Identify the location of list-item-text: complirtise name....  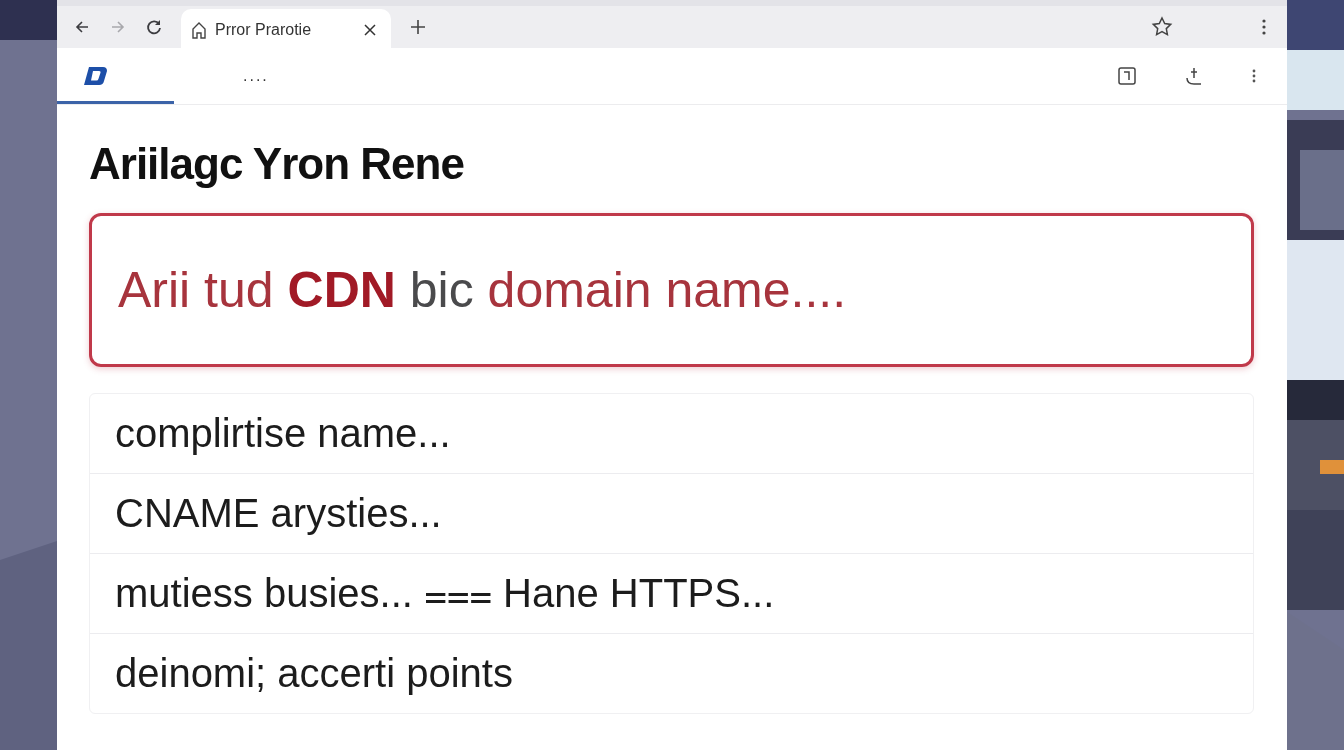
(283, 433).